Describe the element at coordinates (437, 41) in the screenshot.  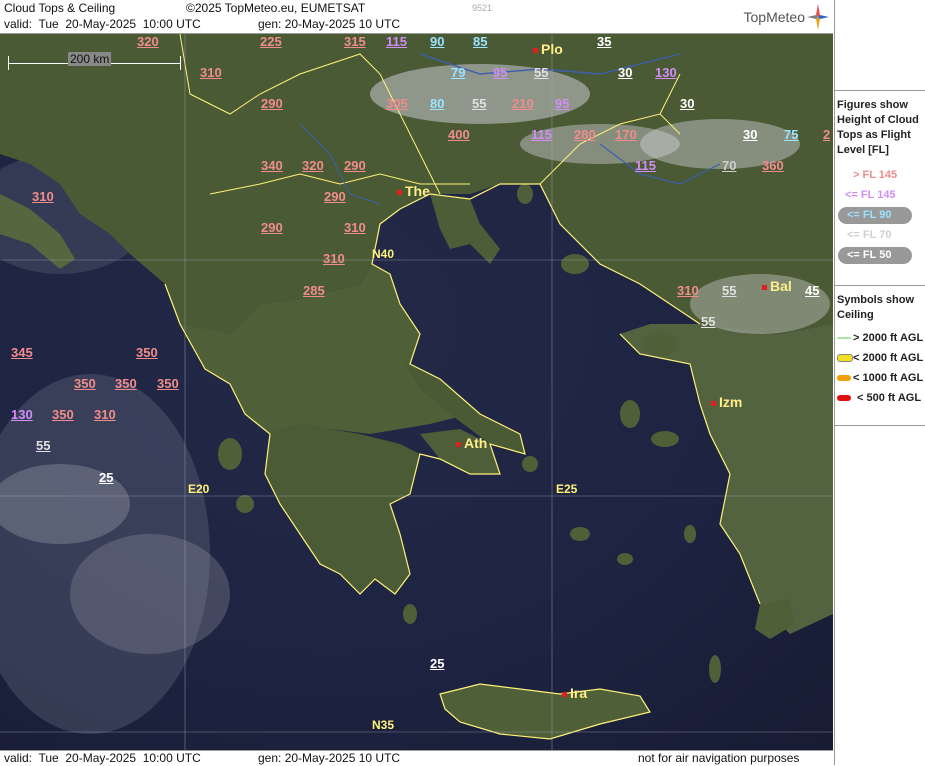
I see `cloud-top-label: 90` at that location.